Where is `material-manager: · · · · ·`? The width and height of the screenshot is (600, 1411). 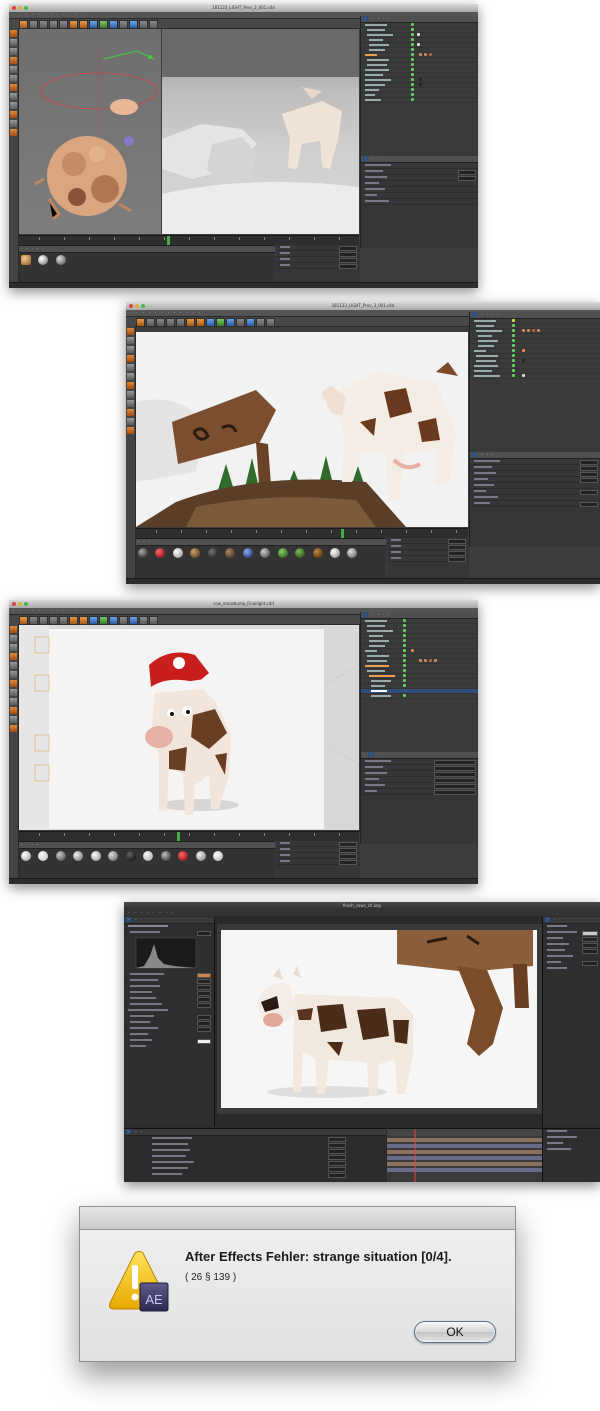
material-manager: · · · · · is located at coordinates (147, 264).